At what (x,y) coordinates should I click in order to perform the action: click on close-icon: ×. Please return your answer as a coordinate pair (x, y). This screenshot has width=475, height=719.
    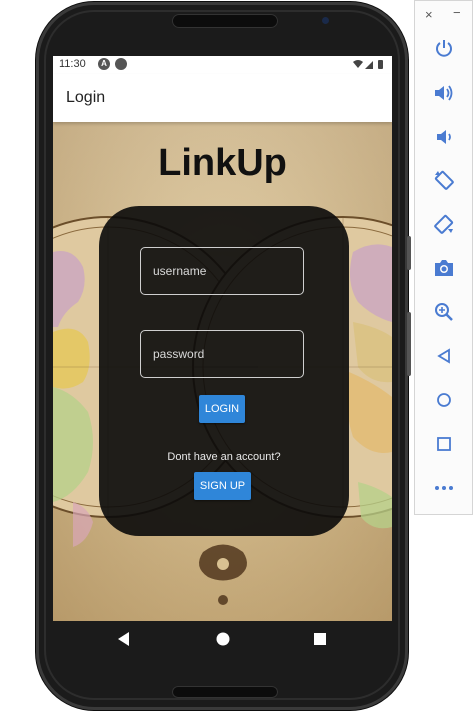
    Looking at the image, I should click on (429, 14).